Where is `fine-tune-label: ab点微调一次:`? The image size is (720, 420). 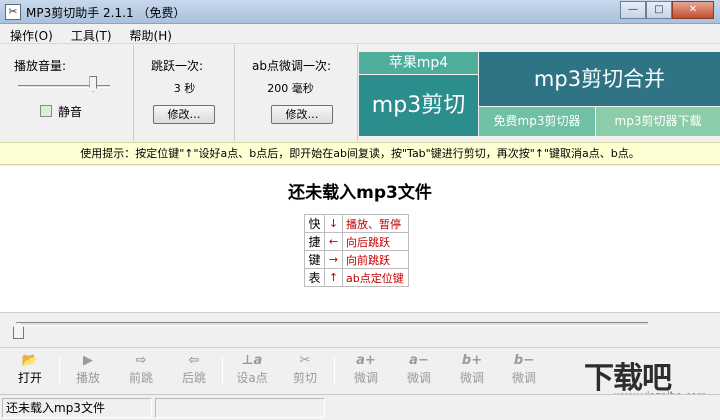
fine-tune-label: ab点微调一次: is located at coordinates (292, 66).